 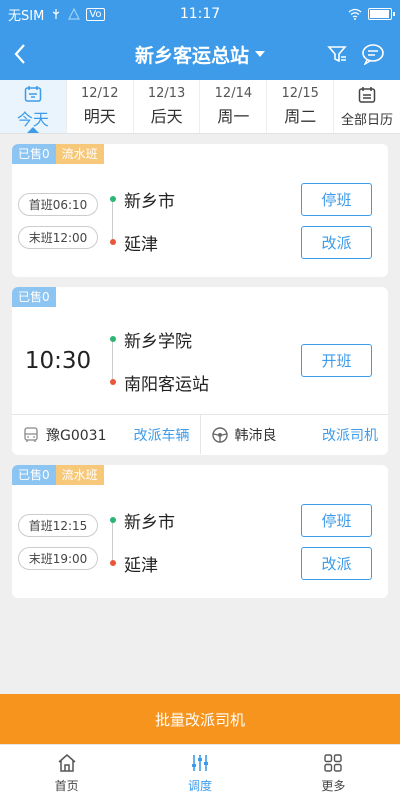 I want to click on tab-date: 12/14, so click(x=233, y=93).